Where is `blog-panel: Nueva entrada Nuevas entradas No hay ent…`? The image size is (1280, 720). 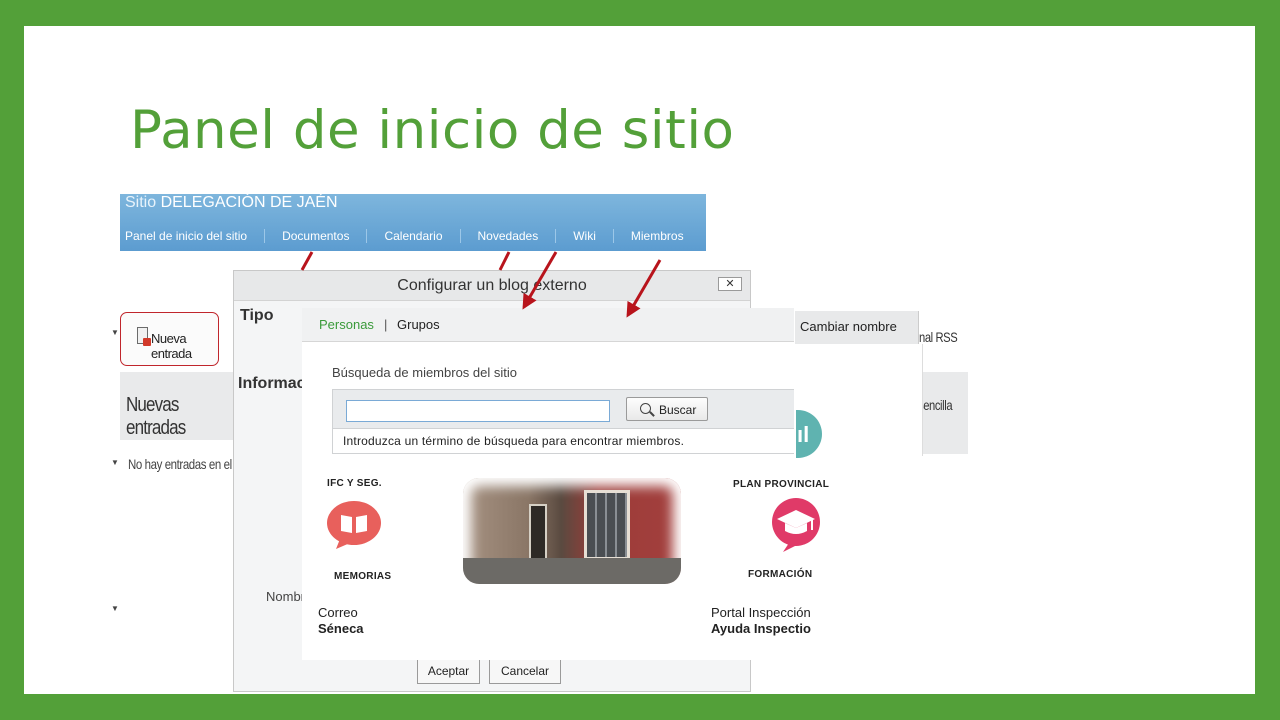
blog-panel: Nueva entrada Nuevas entradas No hay ent… is located at coordinates (187, 465).